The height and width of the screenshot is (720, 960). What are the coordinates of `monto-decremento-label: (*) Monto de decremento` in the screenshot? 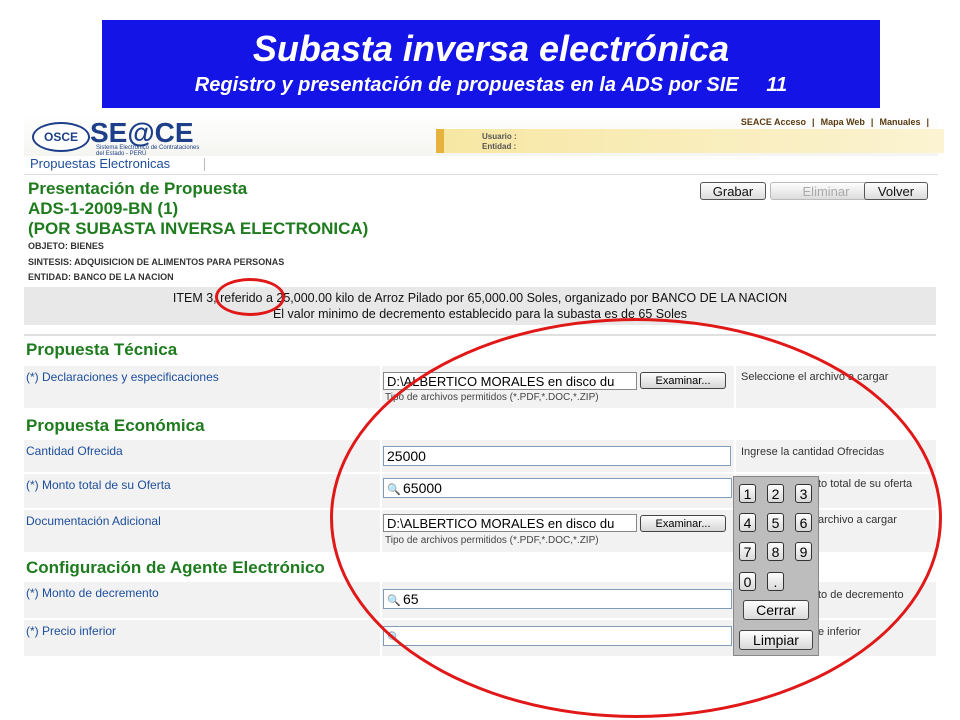 It's located at (92, 593).